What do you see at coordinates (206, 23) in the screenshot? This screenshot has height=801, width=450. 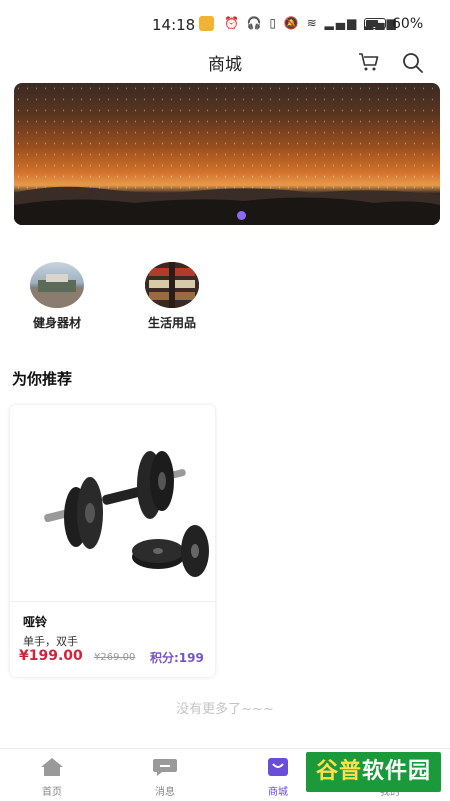 I see `notification-app-icon` at bounding box center [206, 23].